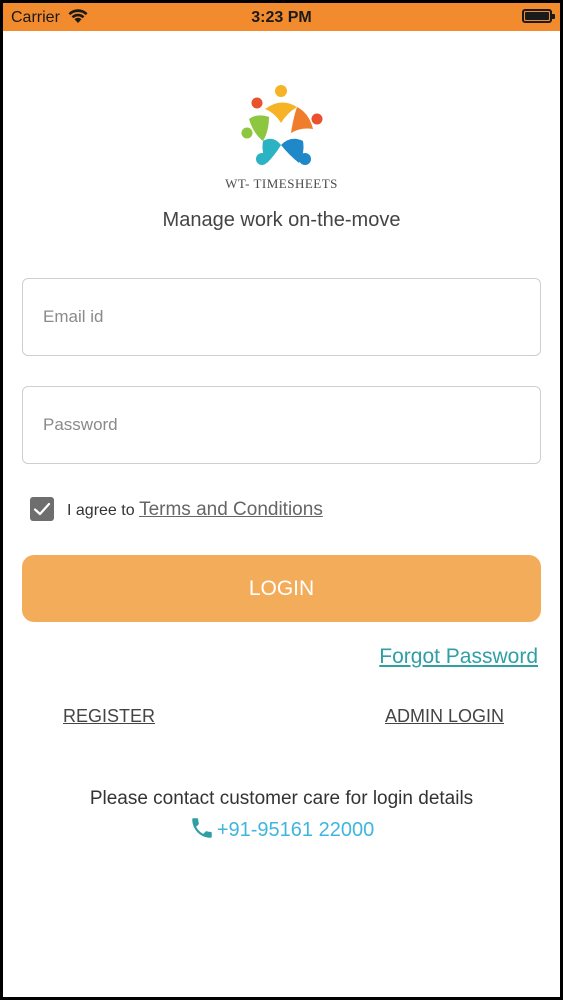 The height and width of the screenshot is (1000, 563). I want to click on phone-contact: +91-95161 22000, so click(281, 828).